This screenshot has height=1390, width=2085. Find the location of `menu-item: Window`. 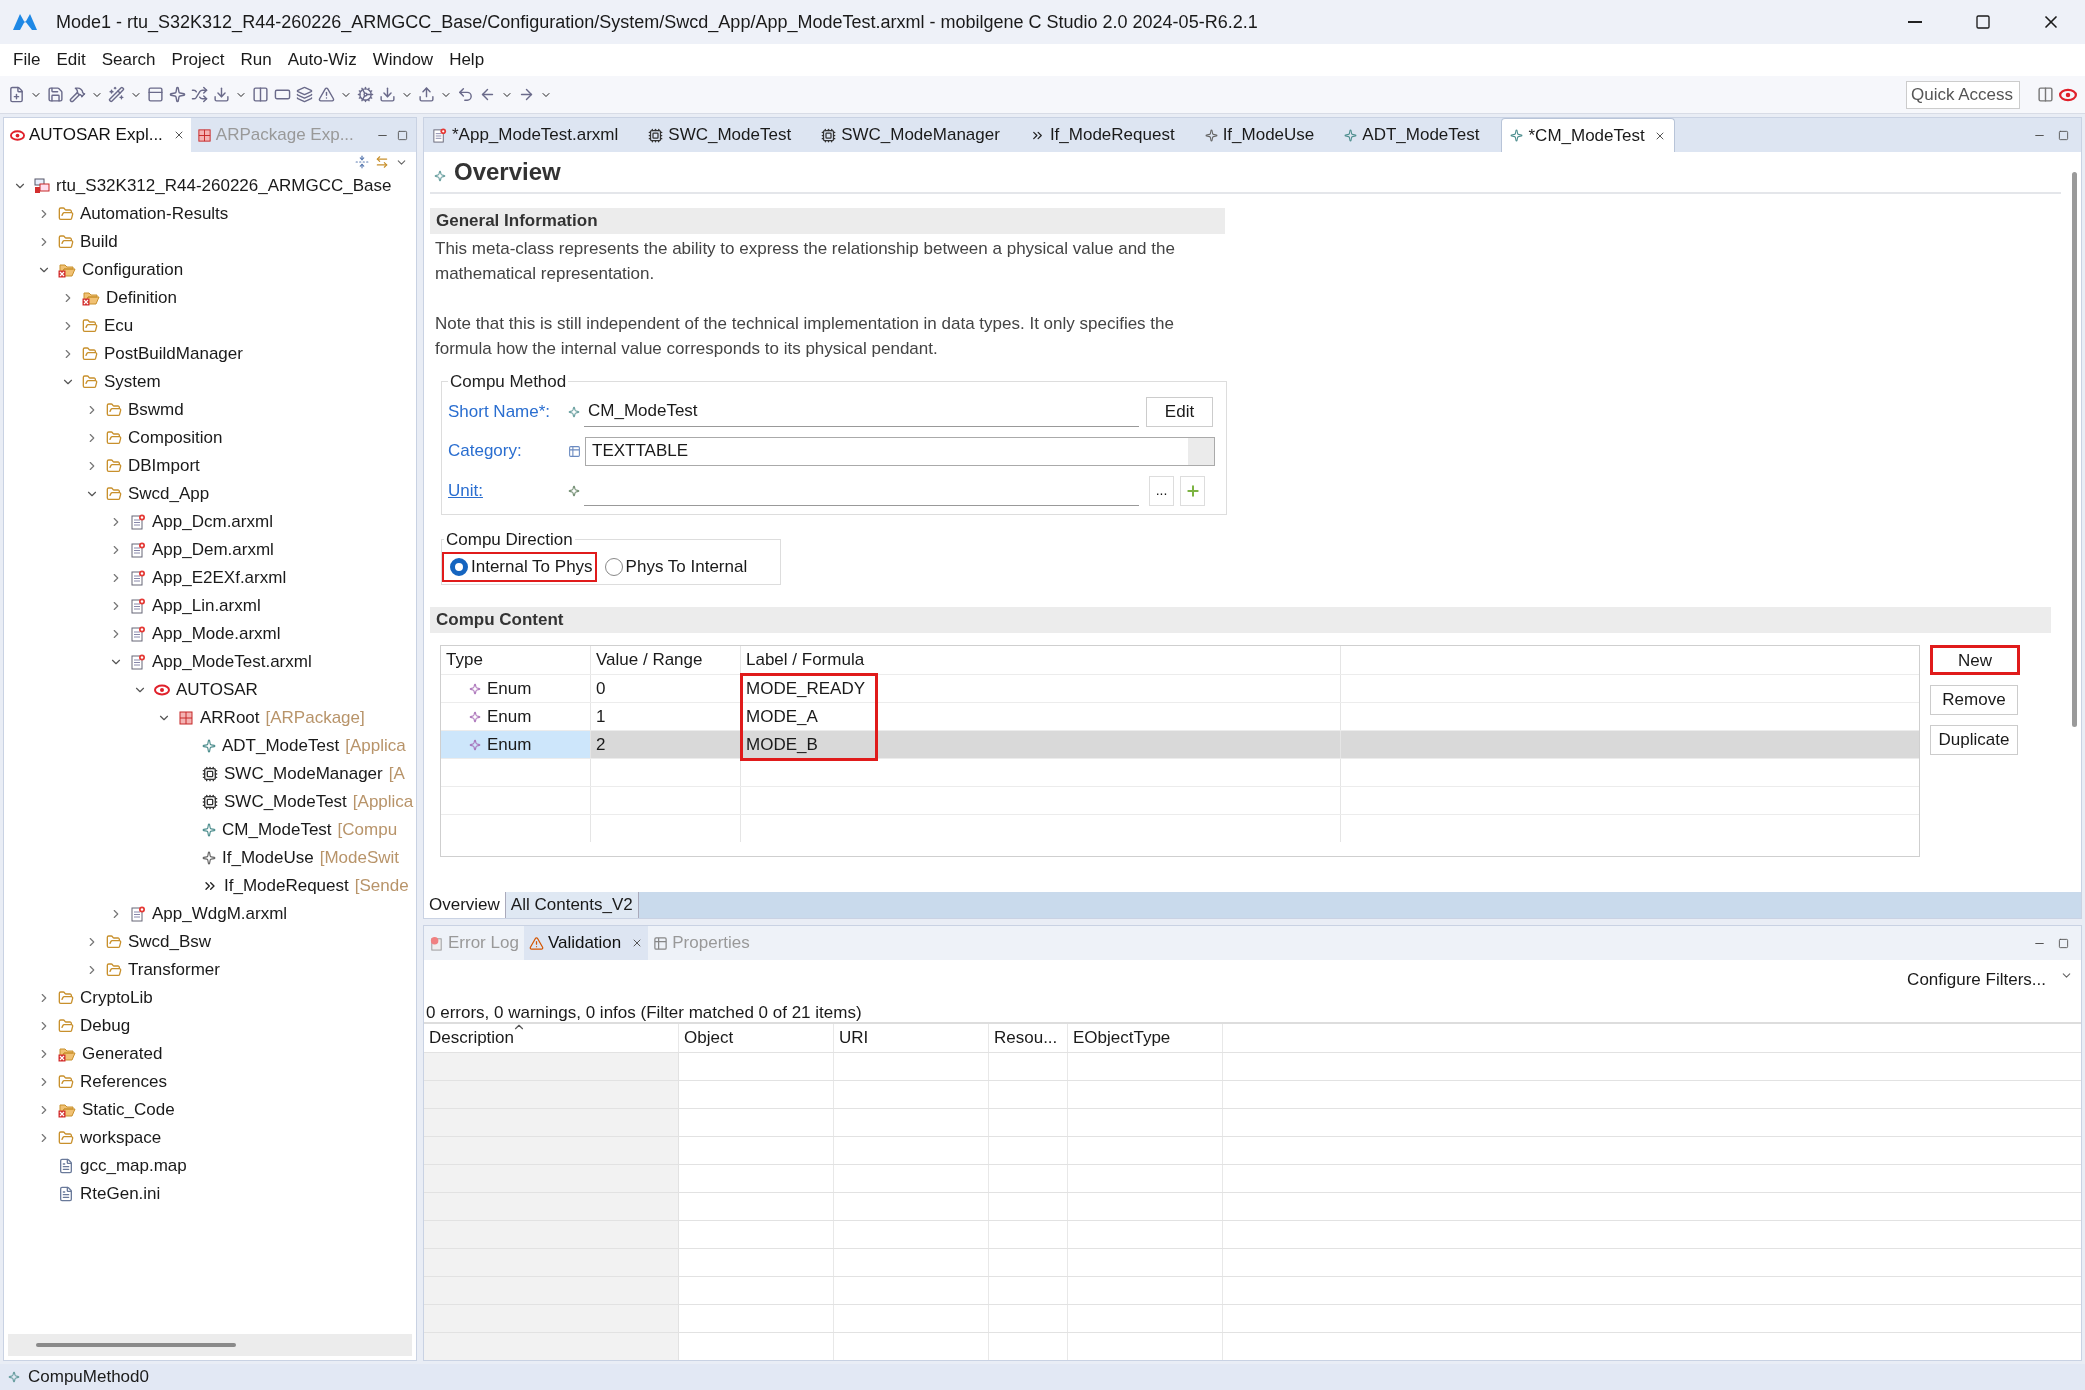

menu-item: Window is located at coordinates (403, 60).